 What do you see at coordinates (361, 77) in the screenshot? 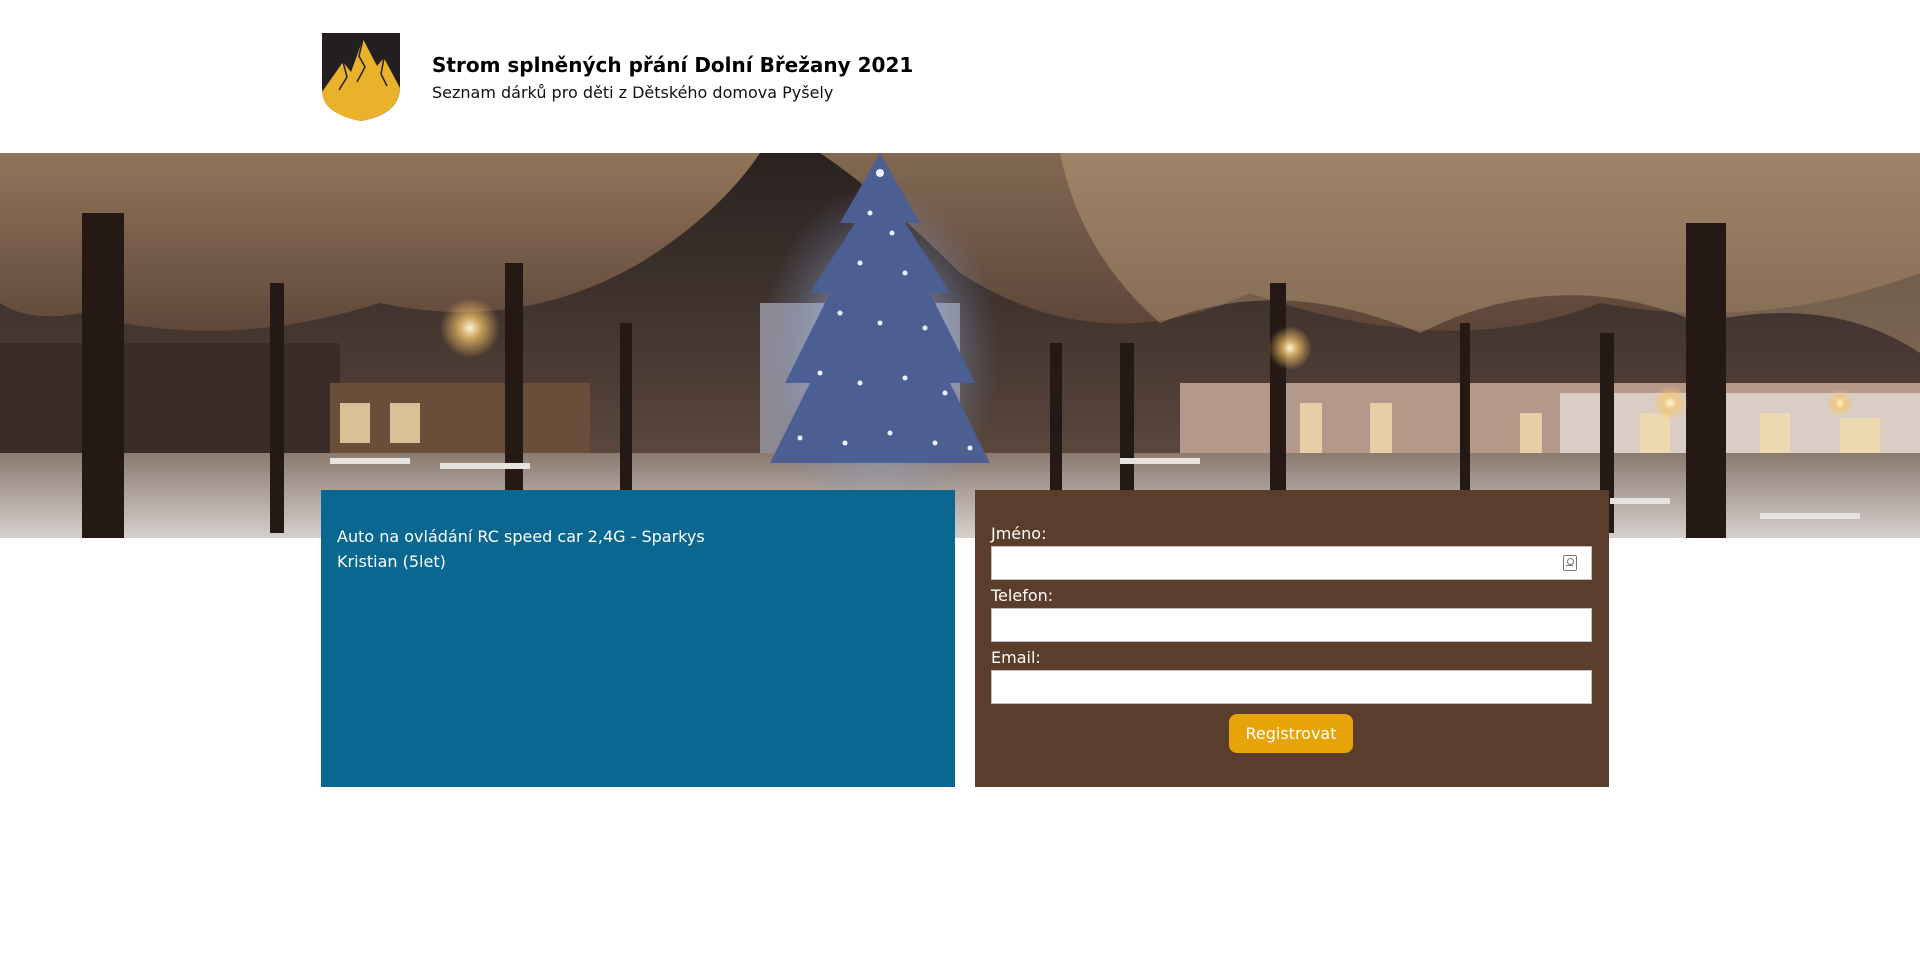
I see `coat-of-arms-logo` at bounding box center [361, 77].